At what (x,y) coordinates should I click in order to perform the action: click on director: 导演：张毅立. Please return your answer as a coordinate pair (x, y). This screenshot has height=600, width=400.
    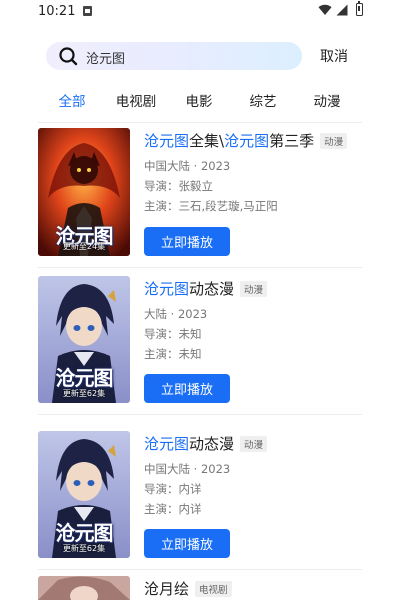
    Looking at the image, I should click on (178, 186).